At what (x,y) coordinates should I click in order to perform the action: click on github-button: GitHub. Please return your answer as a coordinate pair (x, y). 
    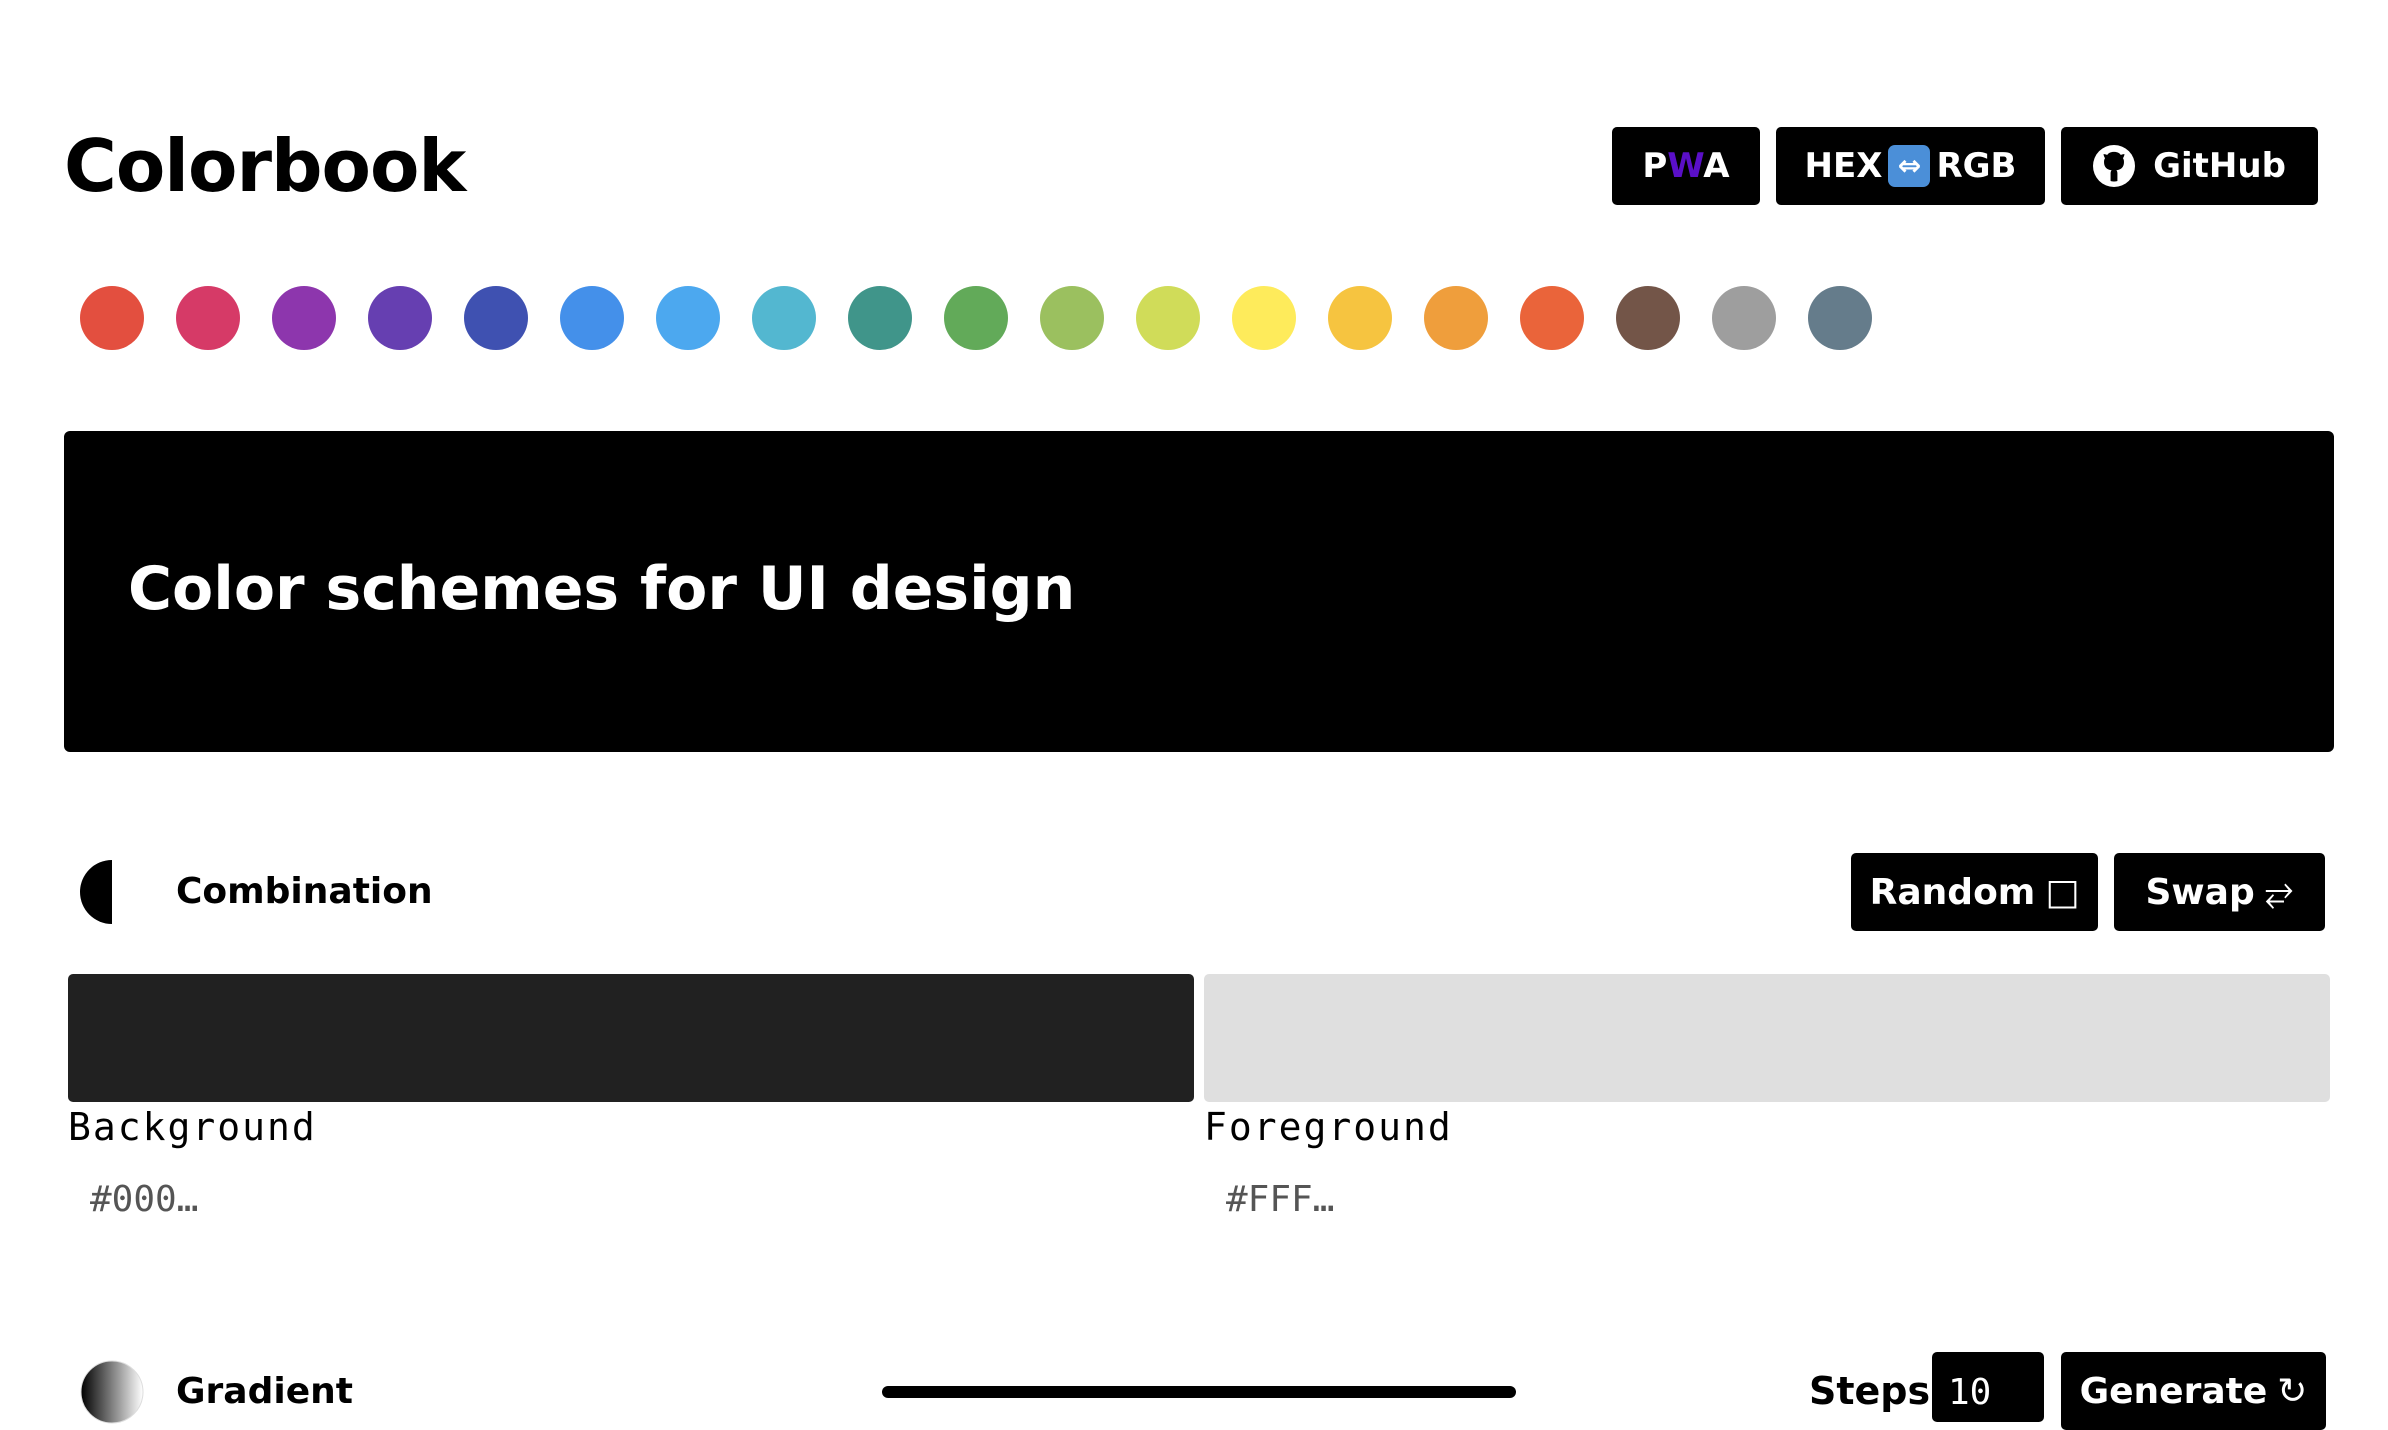
    Looking at the image, I should click on (2189, 166).